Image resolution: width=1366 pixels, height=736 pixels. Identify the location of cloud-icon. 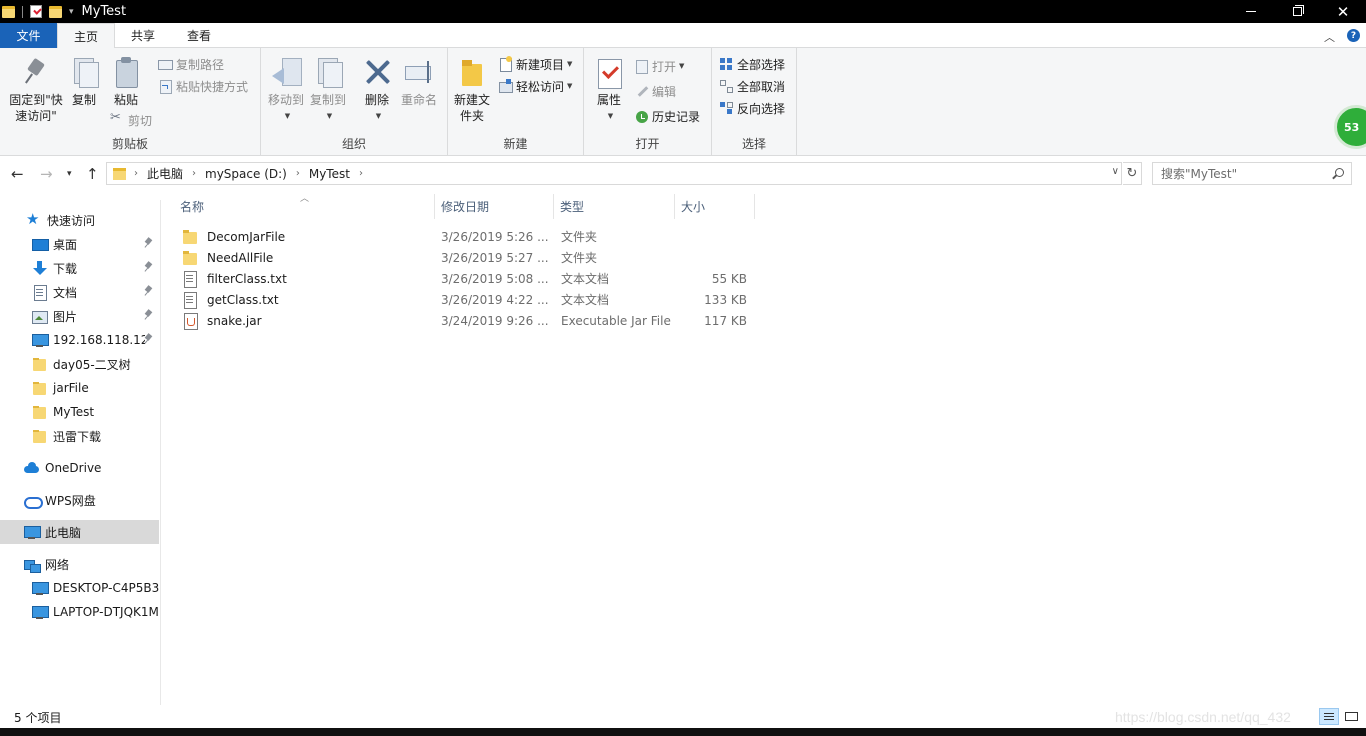
(31, 468).